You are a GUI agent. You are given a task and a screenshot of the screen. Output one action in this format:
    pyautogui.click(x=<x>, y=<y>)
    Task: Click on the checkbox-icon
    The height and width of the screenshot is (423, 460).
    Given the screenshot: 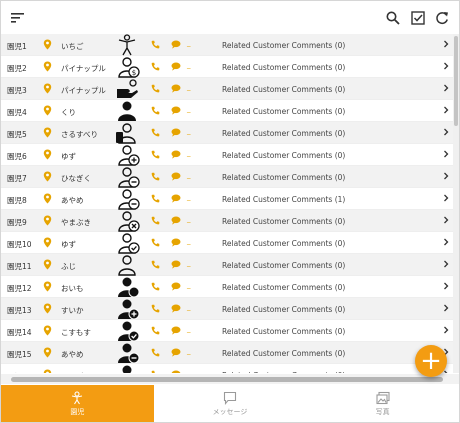 What is the action you would take?
    pyautogui.click(x=418, y=18)
    